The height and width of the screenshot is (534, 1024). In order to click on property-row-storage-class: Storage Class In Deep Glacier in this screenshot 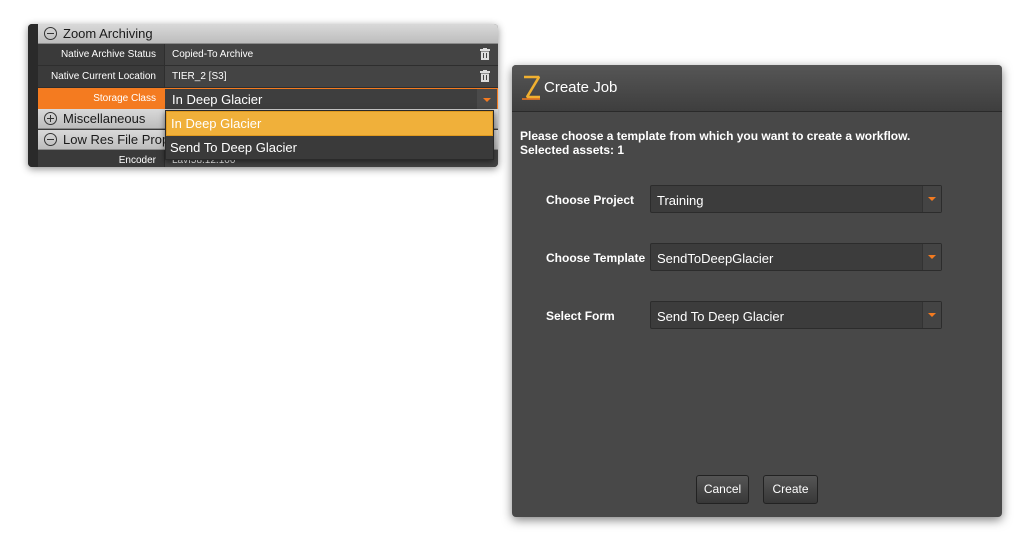, I will do `click(268, 99)`.